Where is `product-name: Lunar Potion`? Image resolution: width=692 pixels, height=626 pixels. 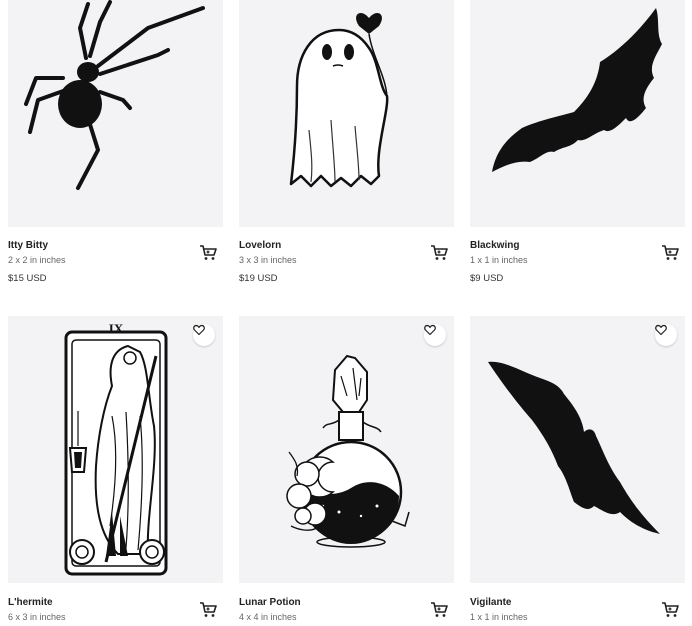 product-name: Lunar Potion is located at coordinates (270, 602).